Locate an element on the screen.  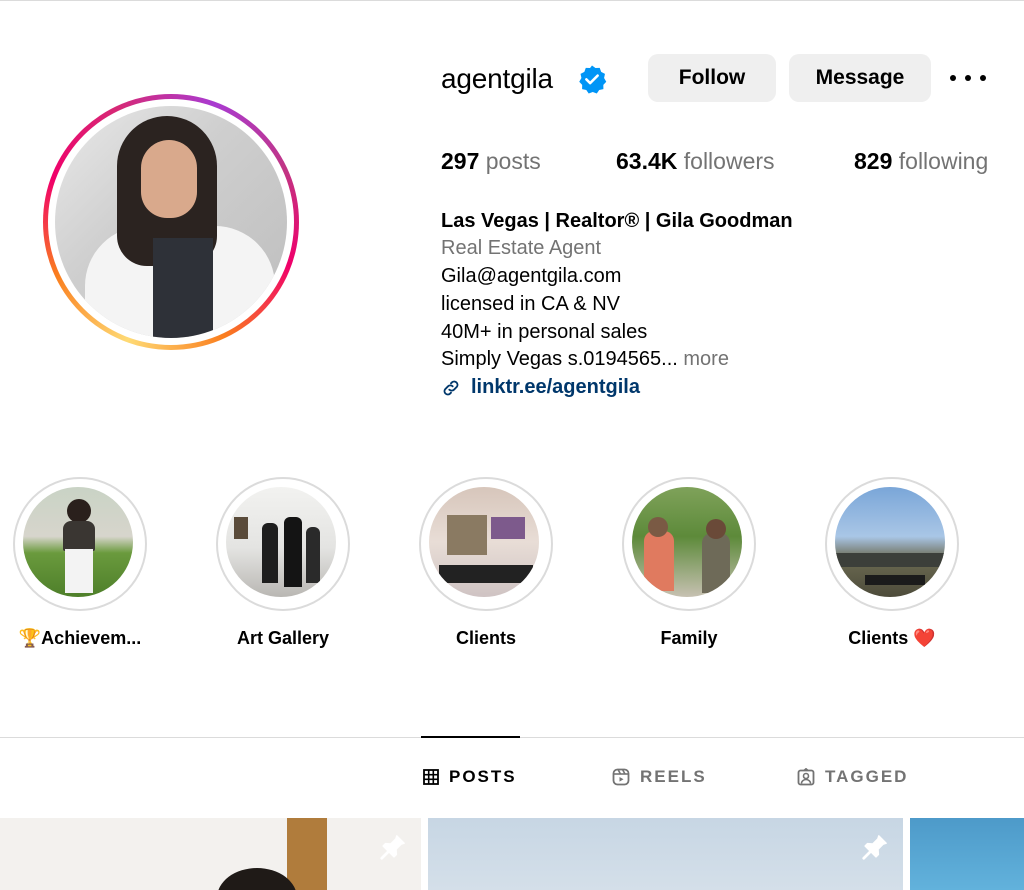
tab-label: TAGGED is located at coordinates (867, 776).